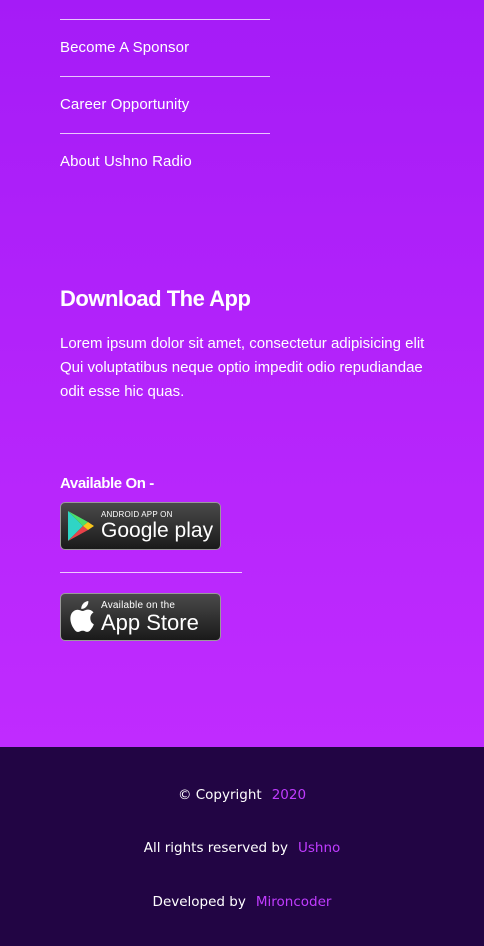 The image size is (484, 946). I want to click on developer-link: Mironcoder, so click(294, 902).